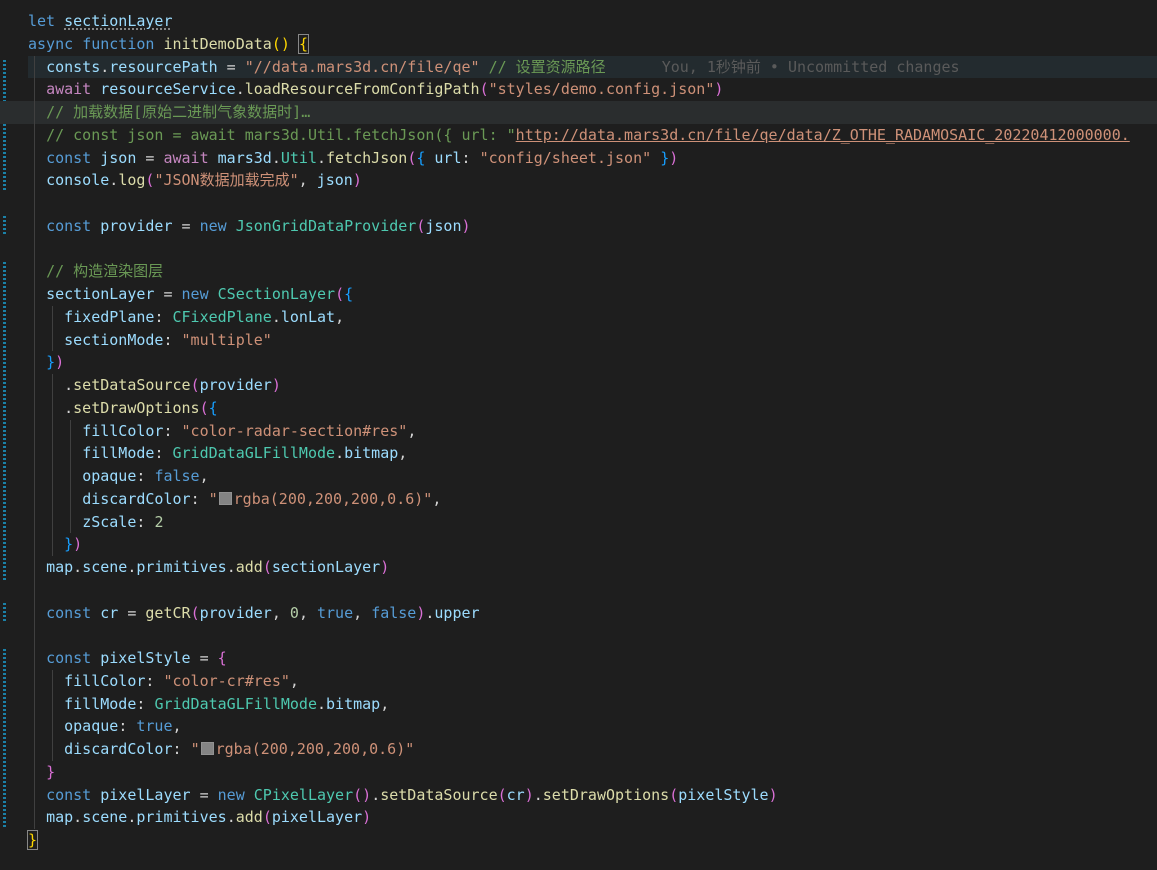  Describe the element at coordinates (181, 567) in the screenshot. I see `token: primitives` at that location.